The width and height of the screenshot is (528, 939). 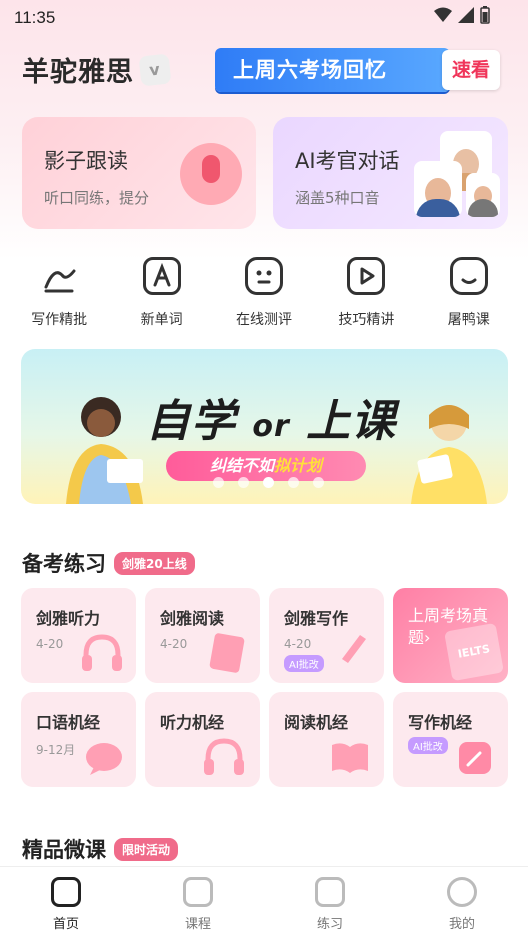 What do you see at coordinates (241, 465) in the screenshot?
I see `banner-sub-a: 纠结不如` at bounding box center [241, 465].